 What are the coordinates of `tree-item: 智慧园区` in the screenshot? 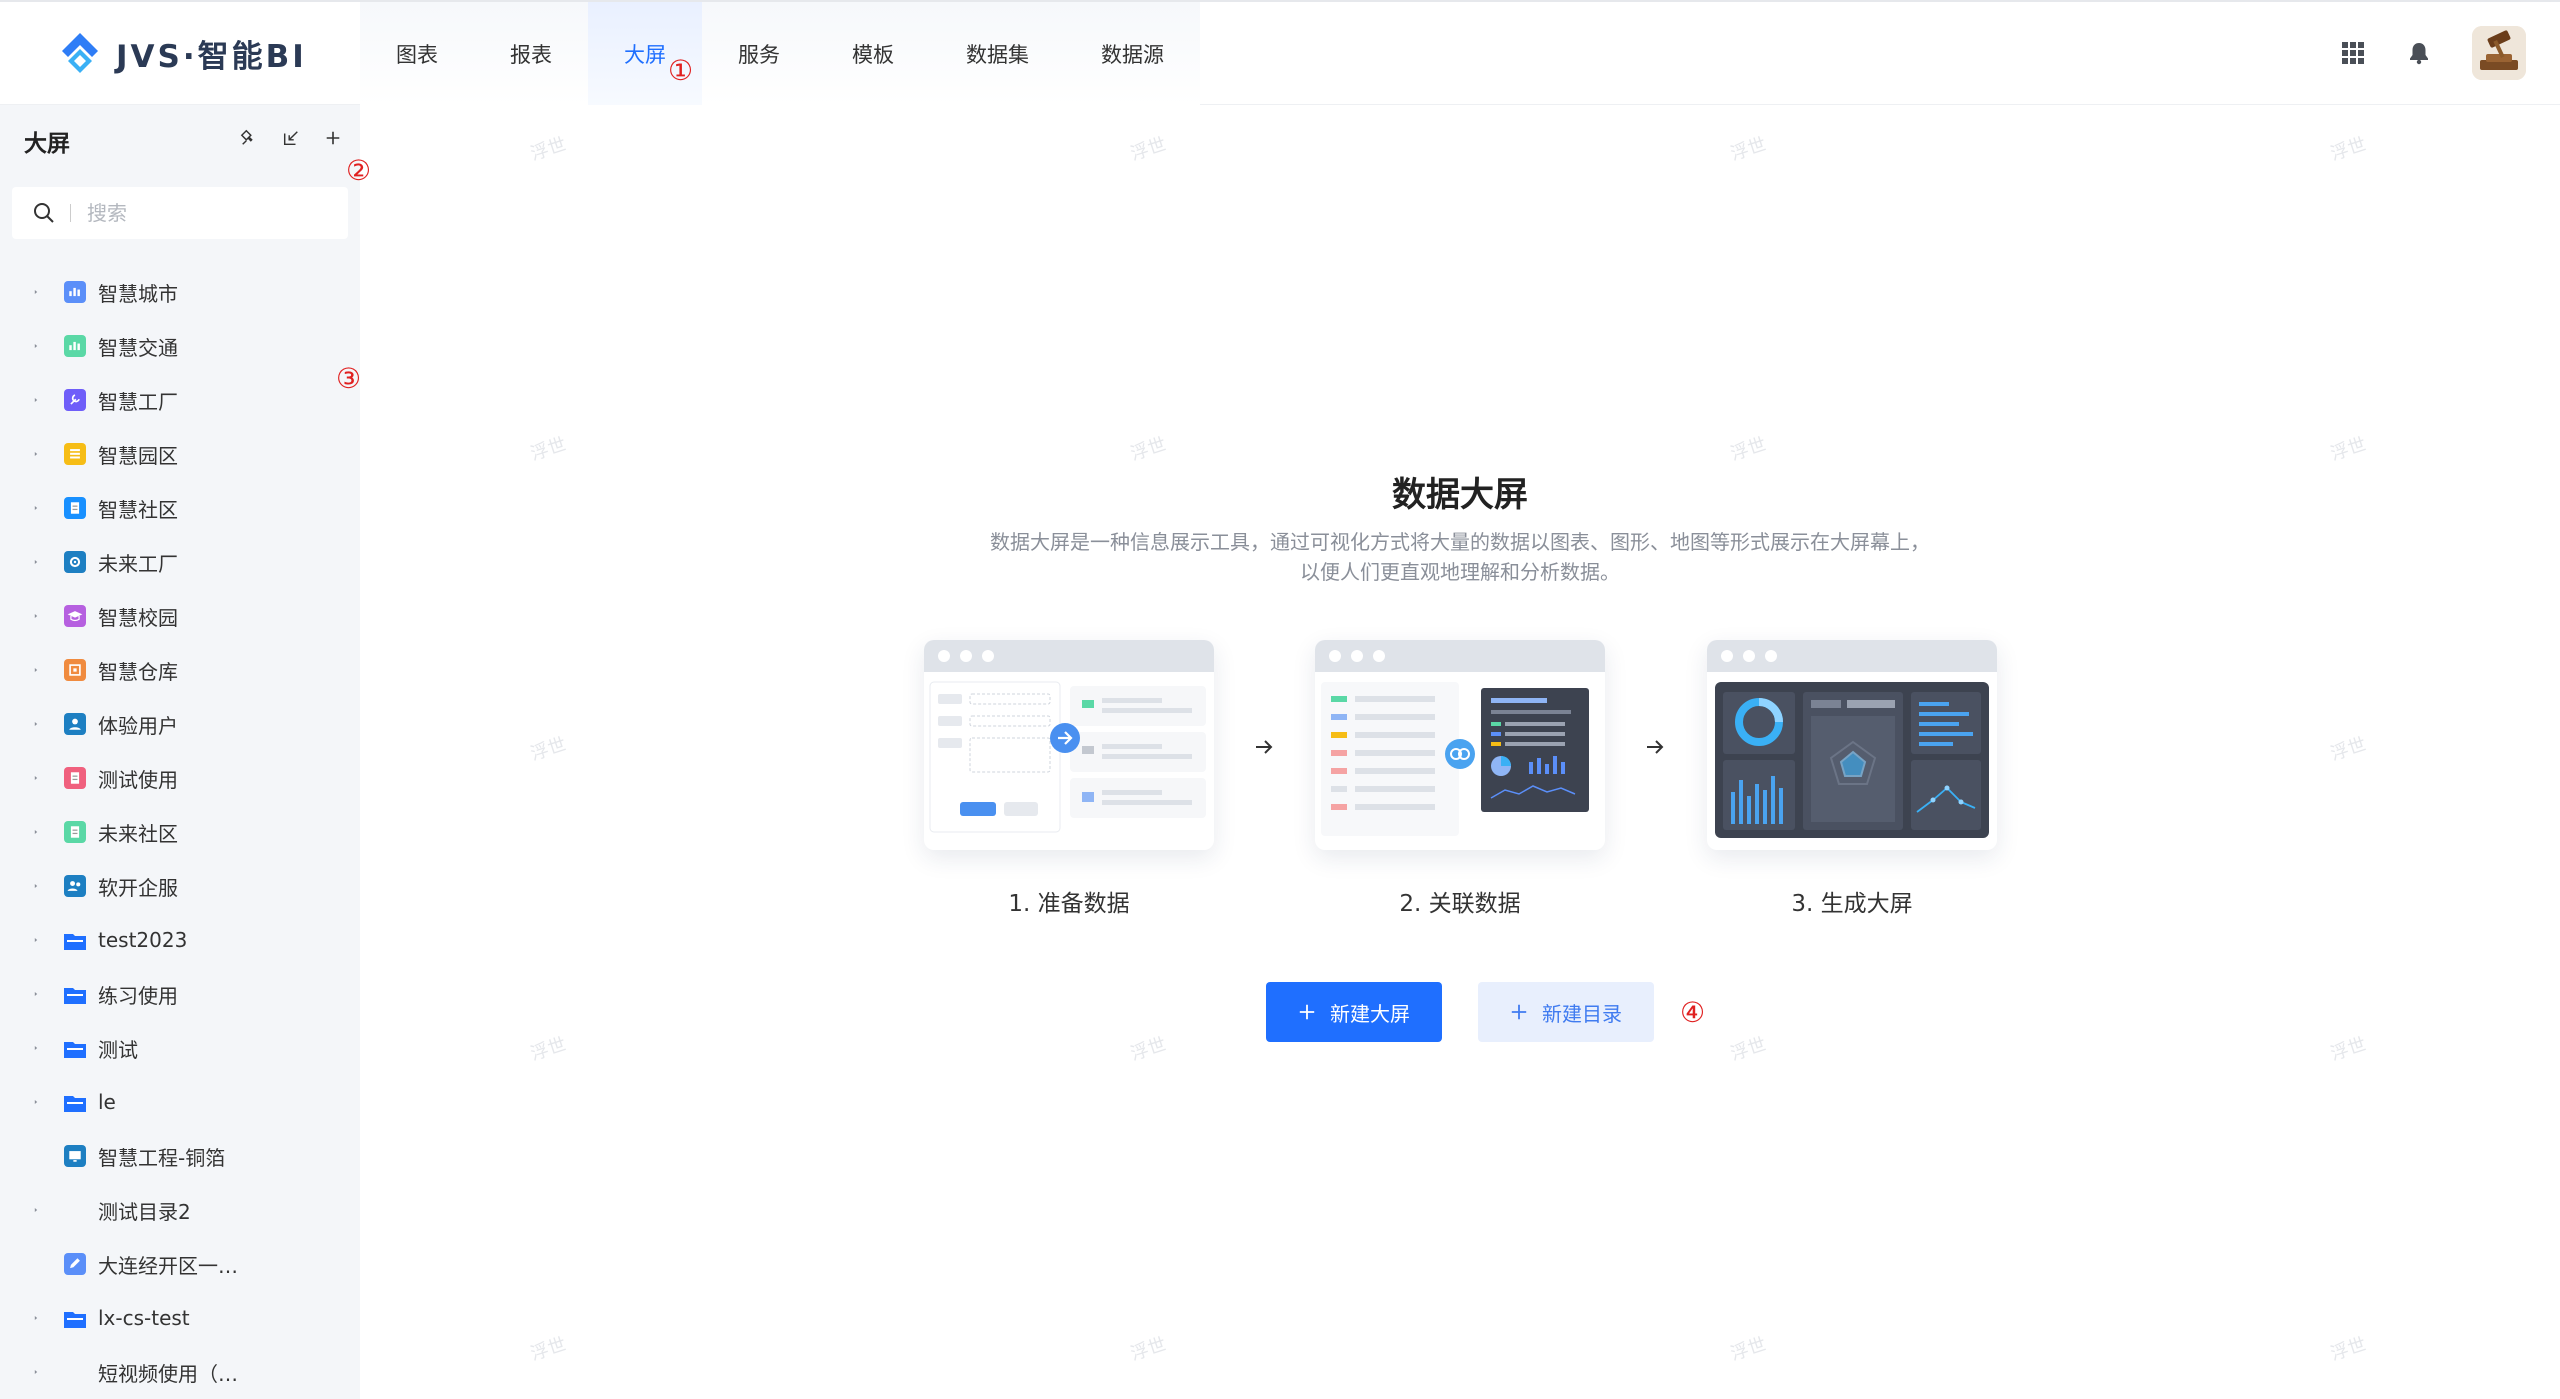 It's located at (180, 454).